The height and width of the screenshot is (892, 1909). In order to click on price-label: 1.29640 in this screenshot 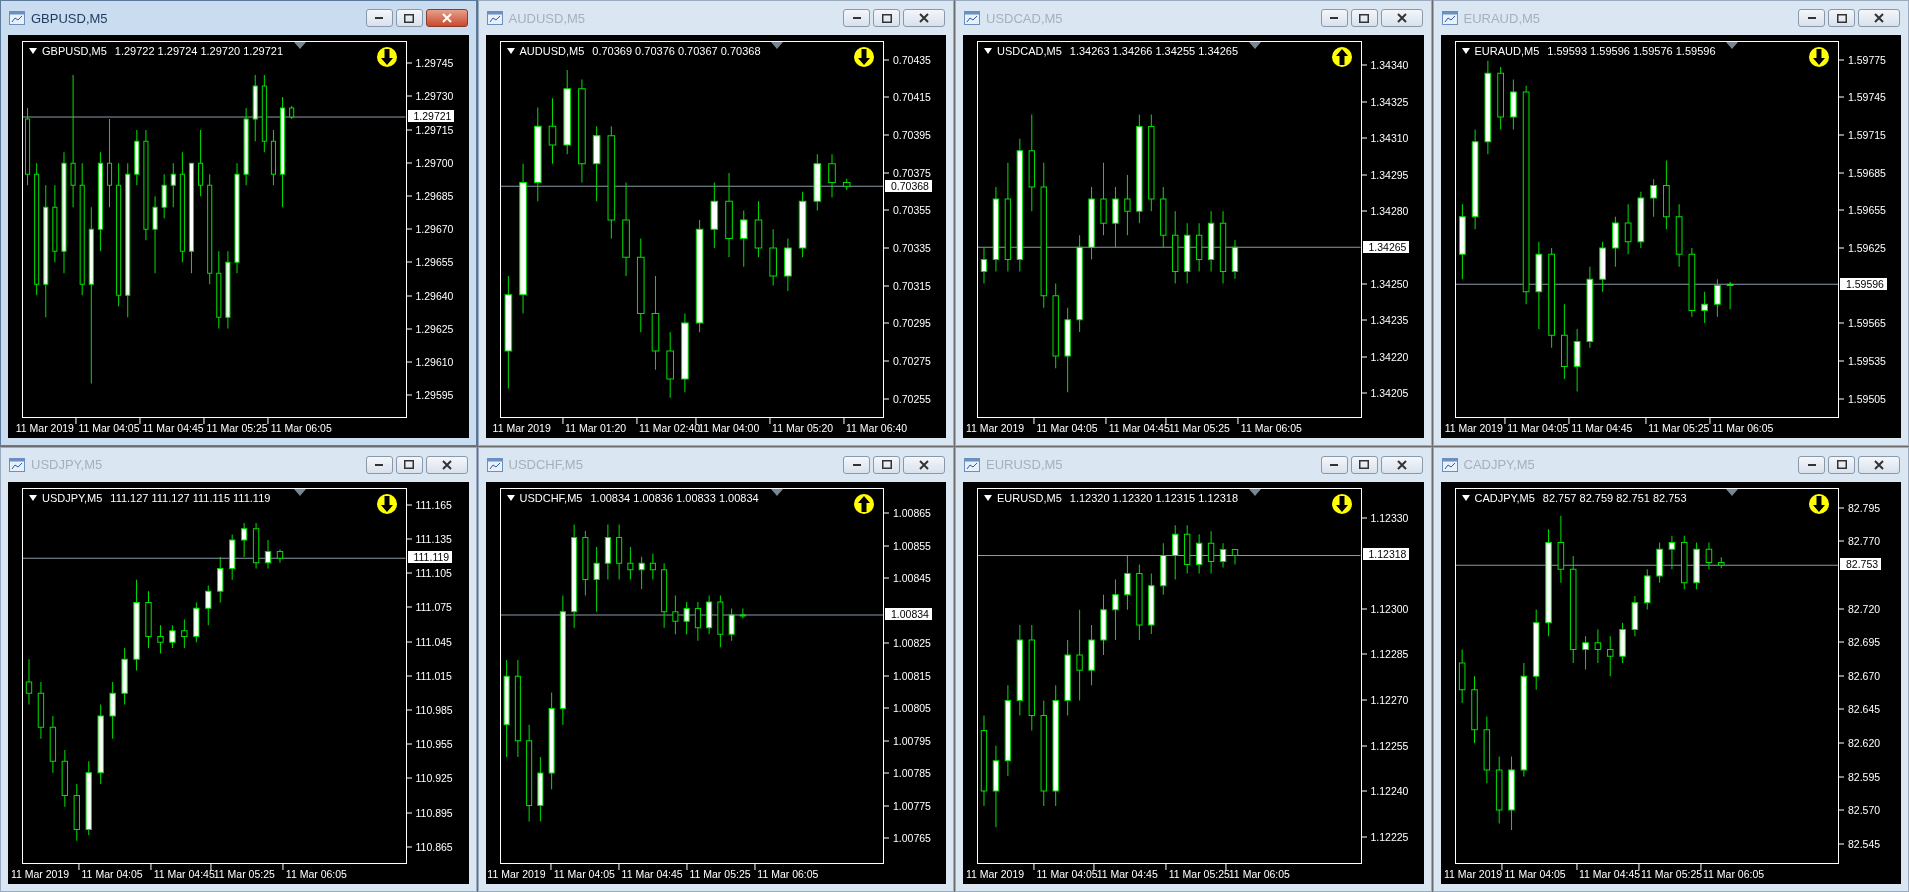, I will do `click(430, 296)`.